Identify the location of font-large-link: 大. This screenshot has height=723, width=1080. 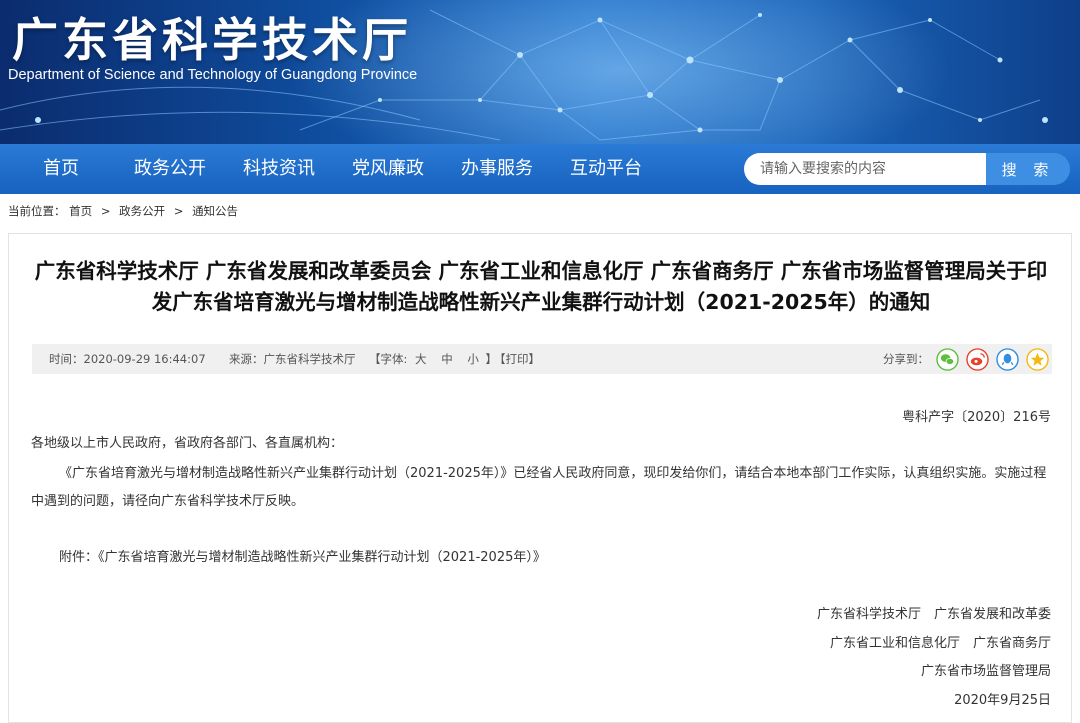
(421, 359).